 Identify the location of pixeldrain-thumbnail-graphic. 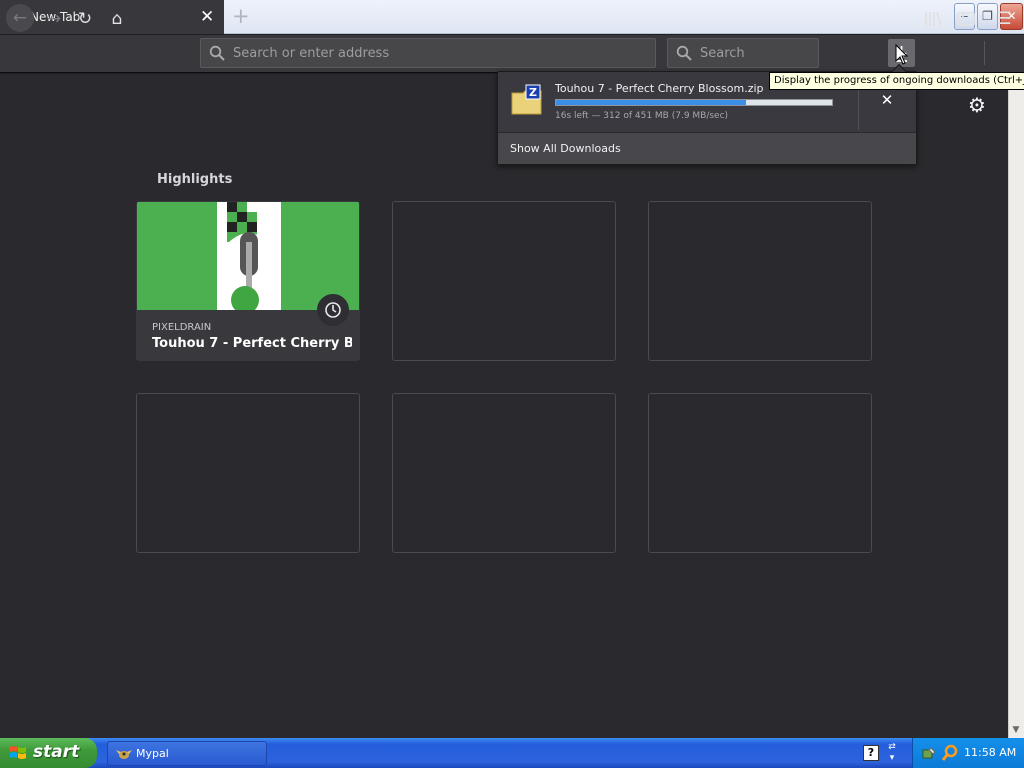
(248, 256).